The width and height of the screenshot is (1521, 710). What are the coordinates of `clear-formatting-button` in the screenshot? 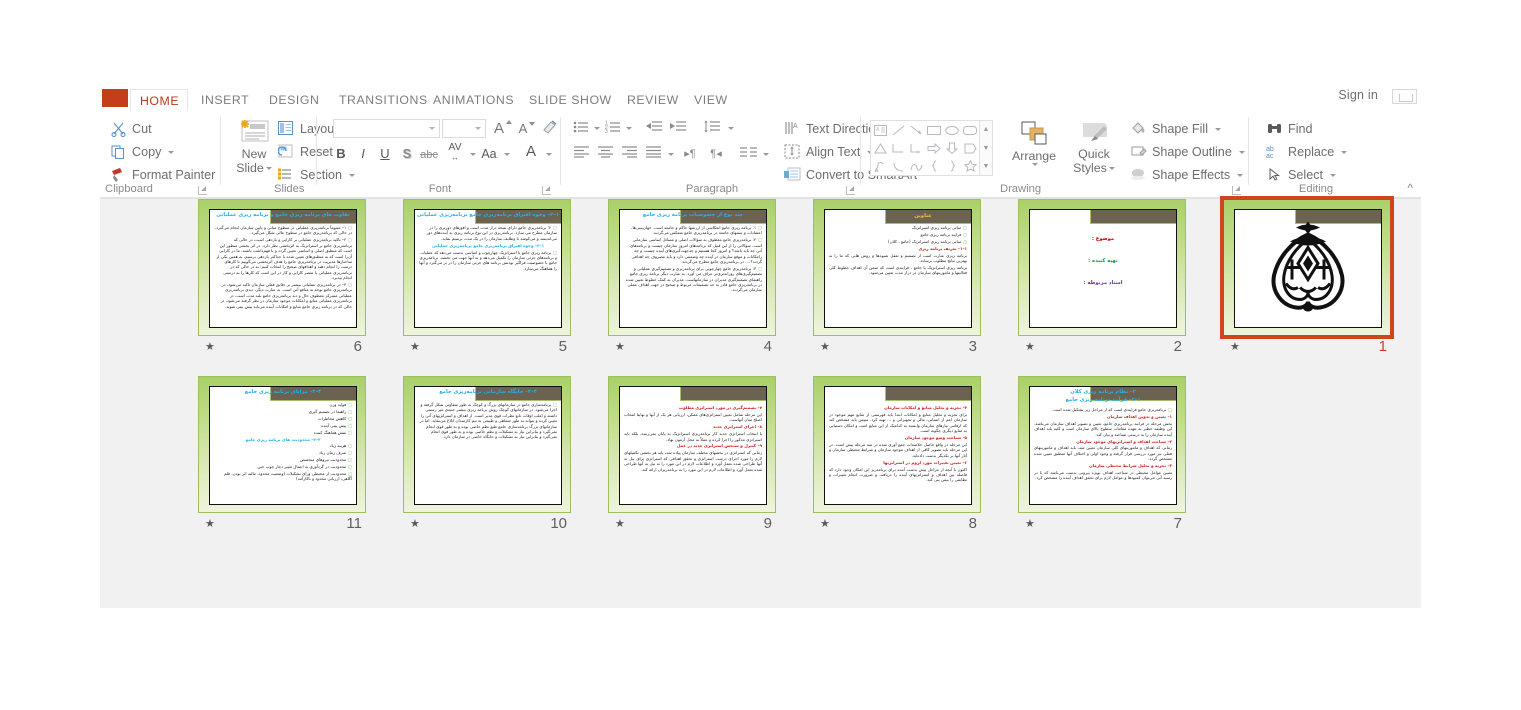 It's located at (549, 128).